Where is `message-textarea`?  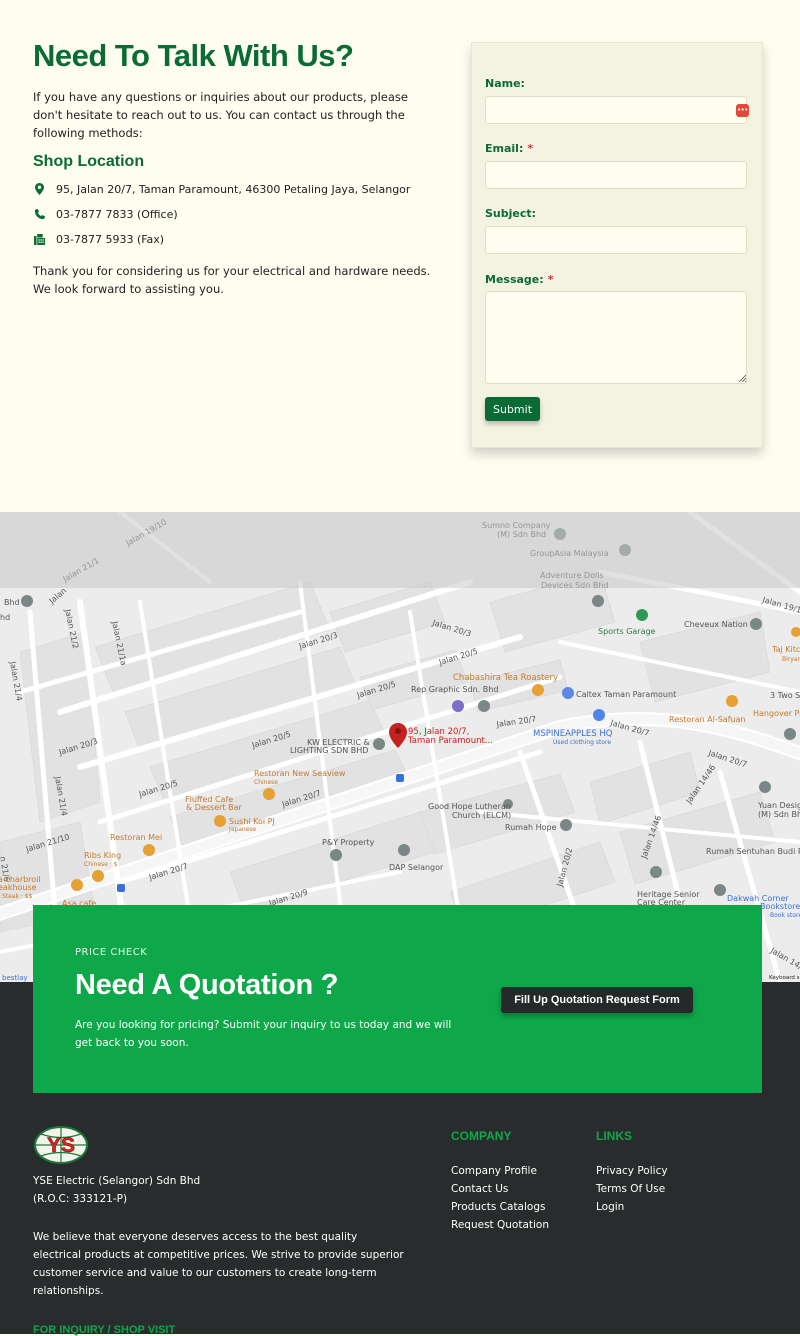
message-textarea is located at coordinates (616, 337).